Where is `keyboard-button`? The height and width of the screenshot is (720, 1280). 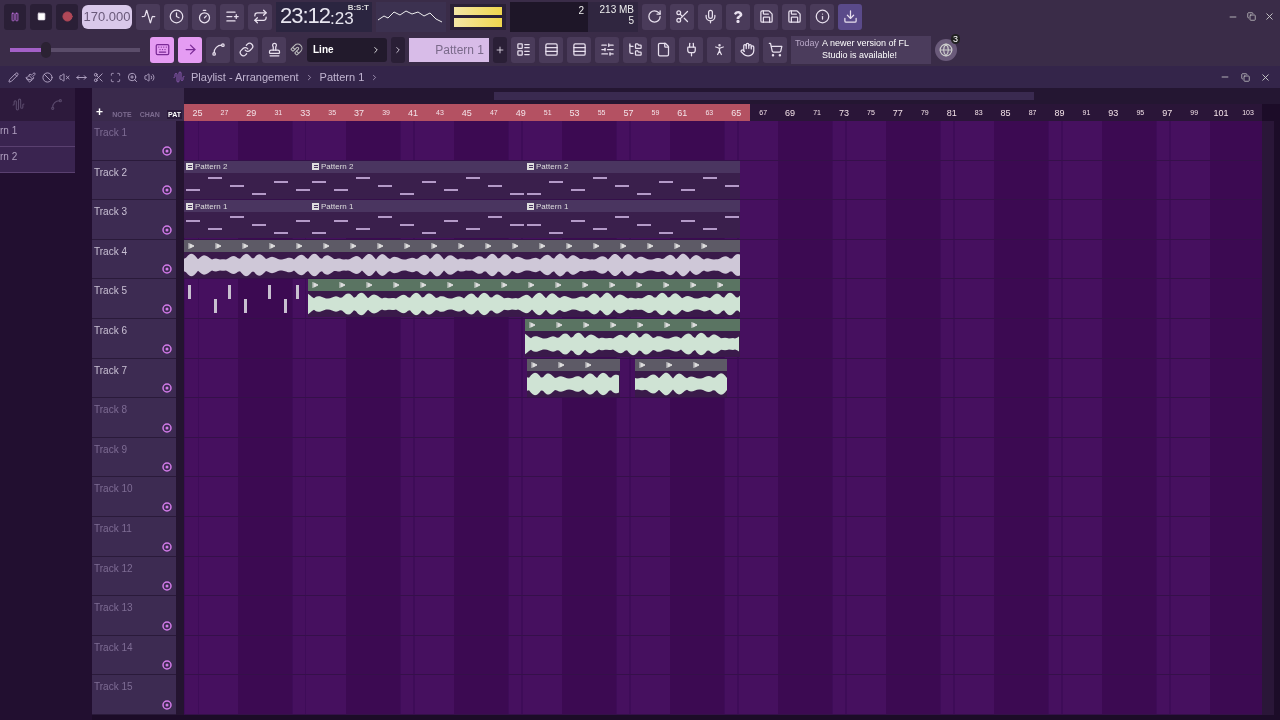
keyboard-button is located at coordinates (162, 49).